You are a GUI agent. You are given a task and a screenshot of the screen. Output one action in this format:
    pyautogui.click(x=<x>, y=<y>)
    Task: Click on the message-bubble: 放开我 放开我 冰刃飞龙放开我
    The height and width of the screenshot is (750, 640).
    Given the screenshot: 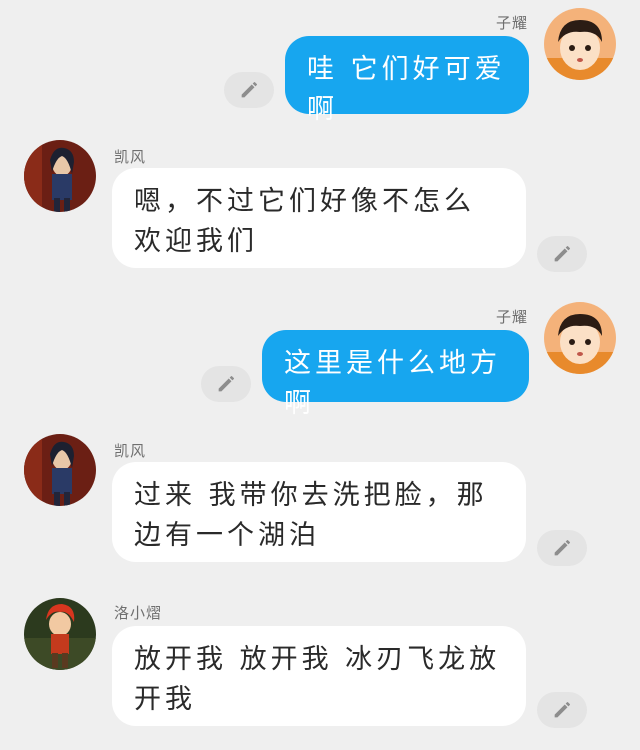 What is the action you would take?
    pyautogui.click(x=319, y=676)
    